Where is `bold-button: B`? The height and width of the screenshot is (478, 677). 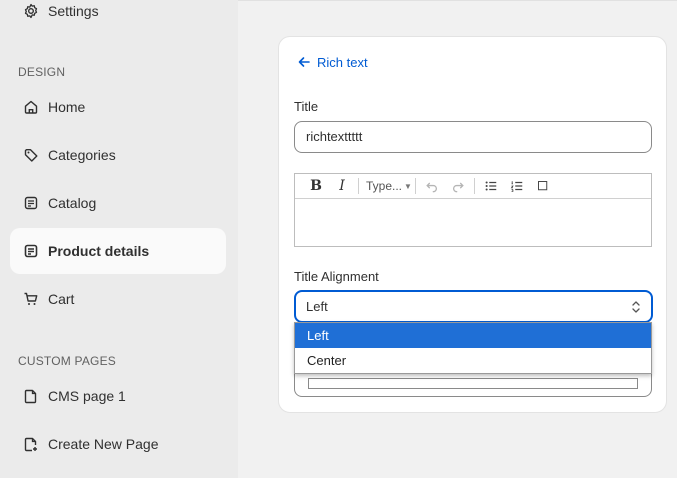
bold-button: B is located at coordinates (316, 186).